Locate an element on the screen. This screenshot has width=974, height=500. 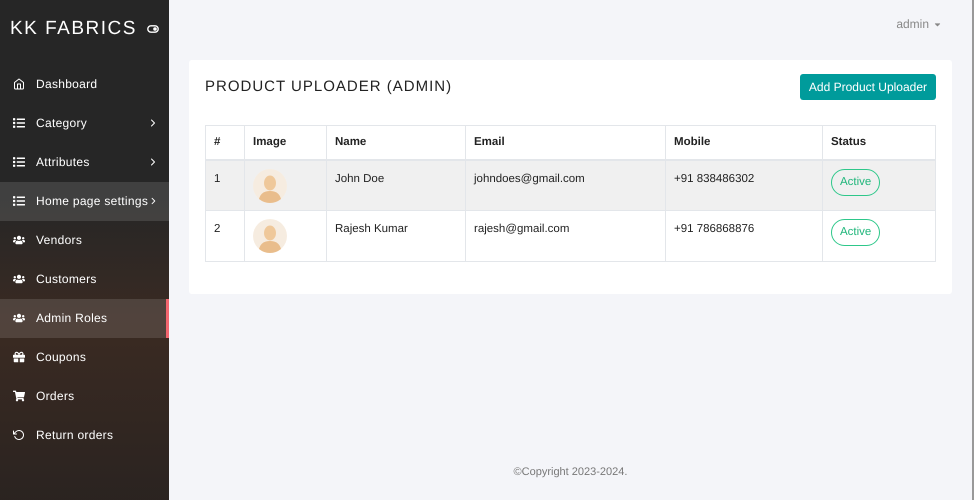
sidebar-item: Category is located at coordinates (84, 123).